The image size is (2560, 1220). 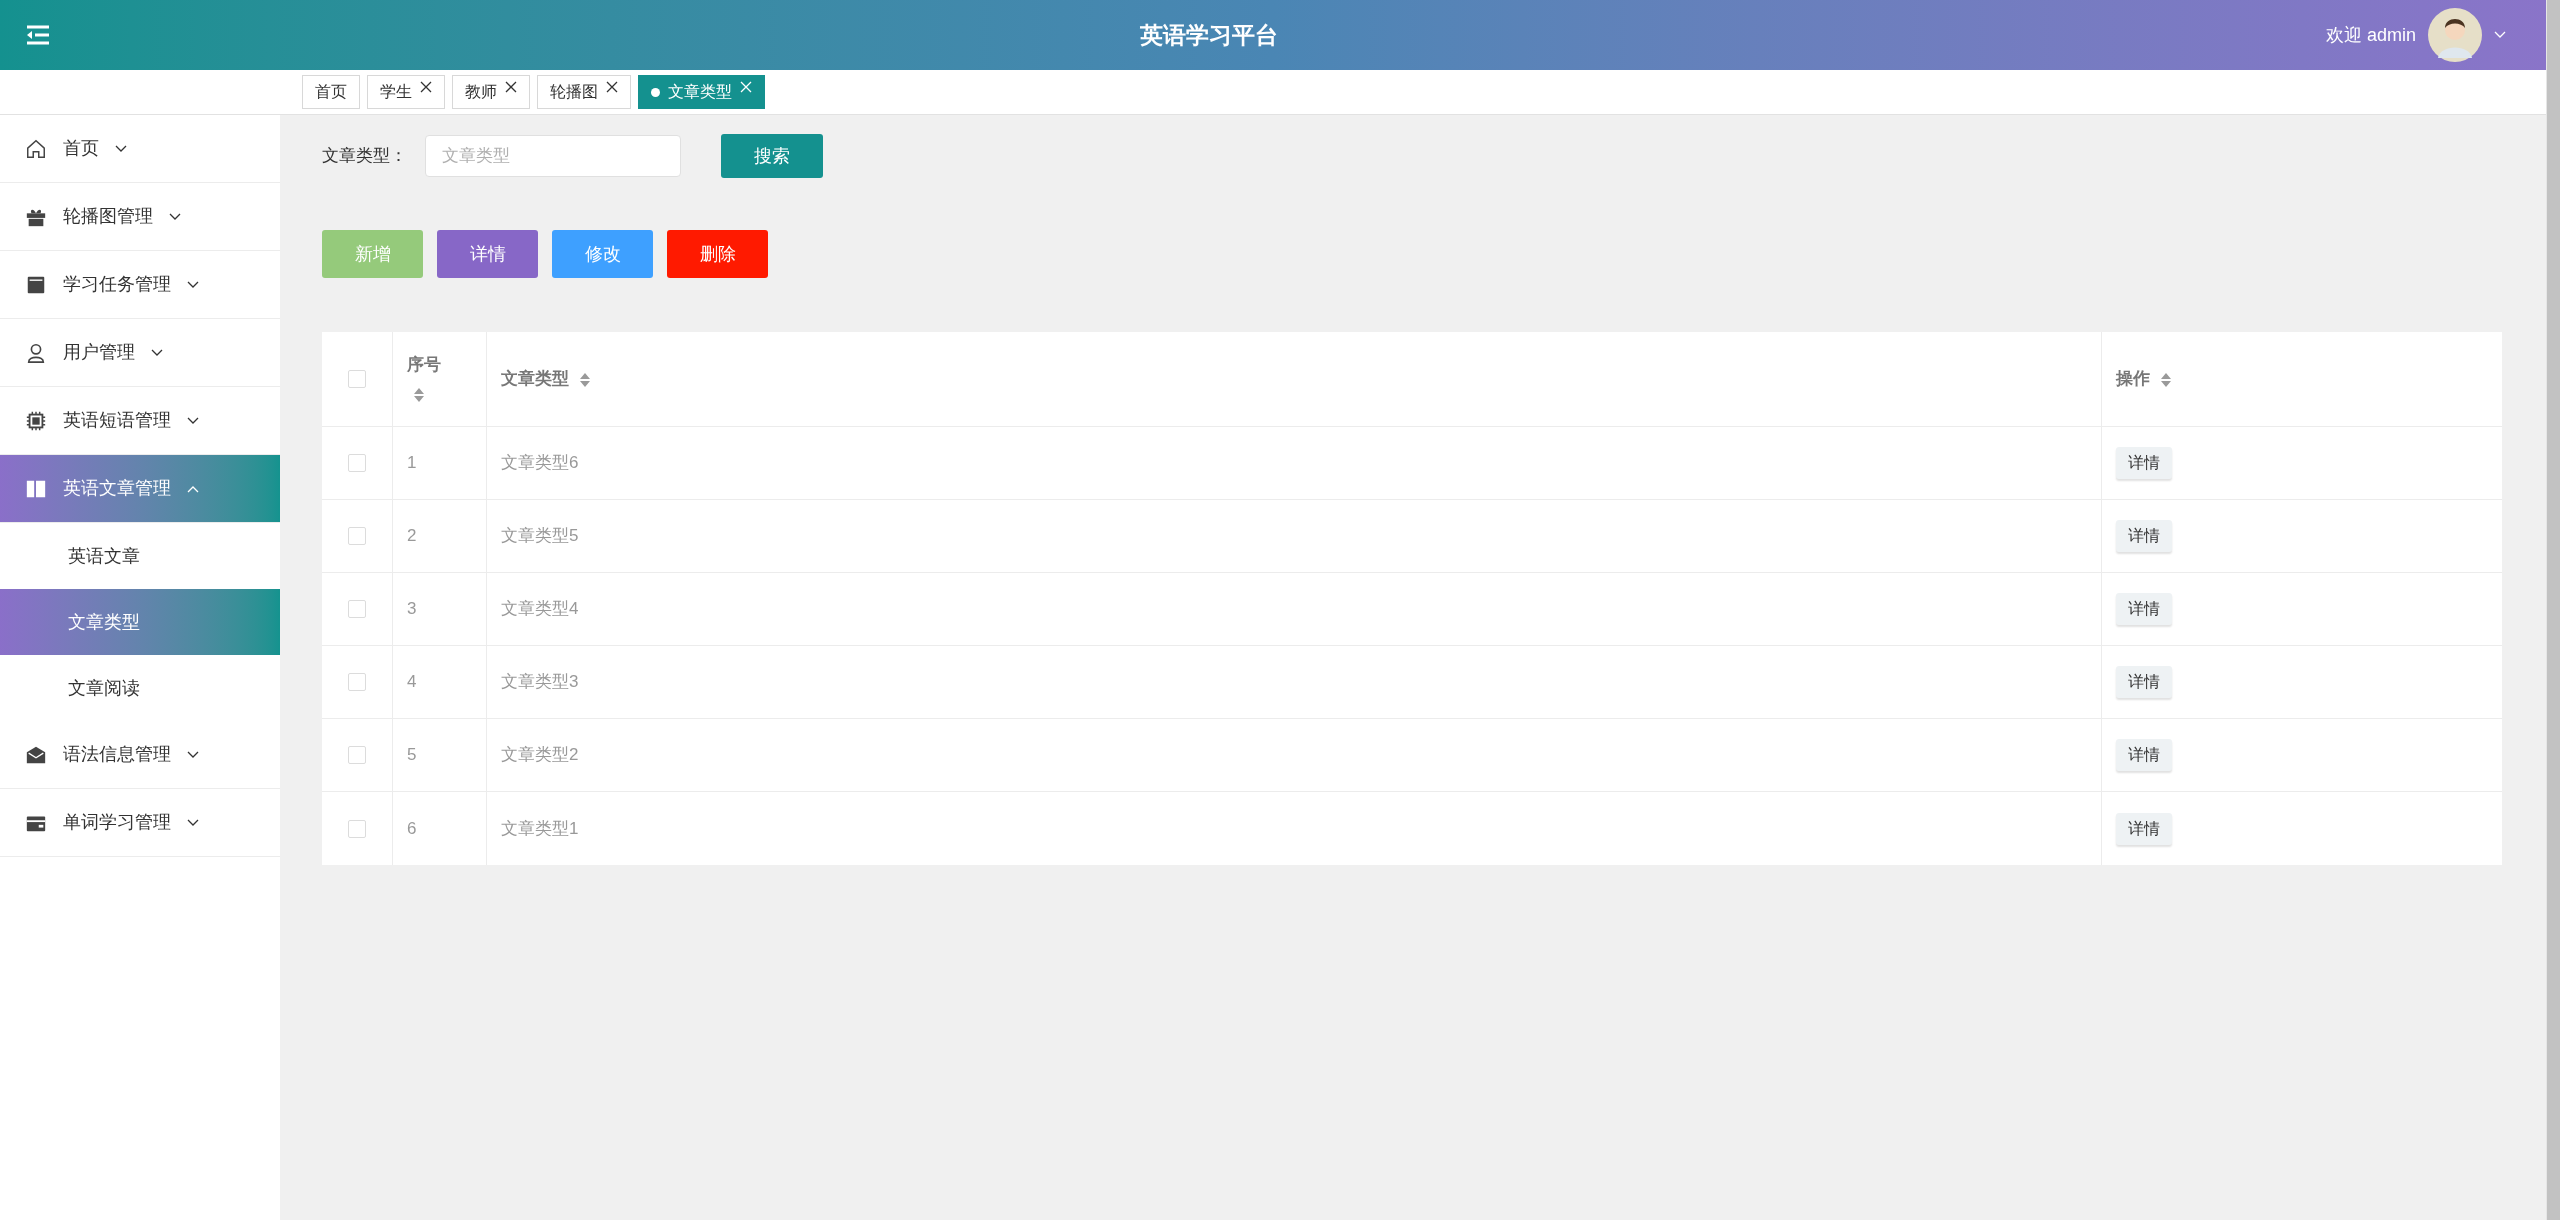 I want to click on sidebar-label: 轮播图管理, so click(x=108, y=216).